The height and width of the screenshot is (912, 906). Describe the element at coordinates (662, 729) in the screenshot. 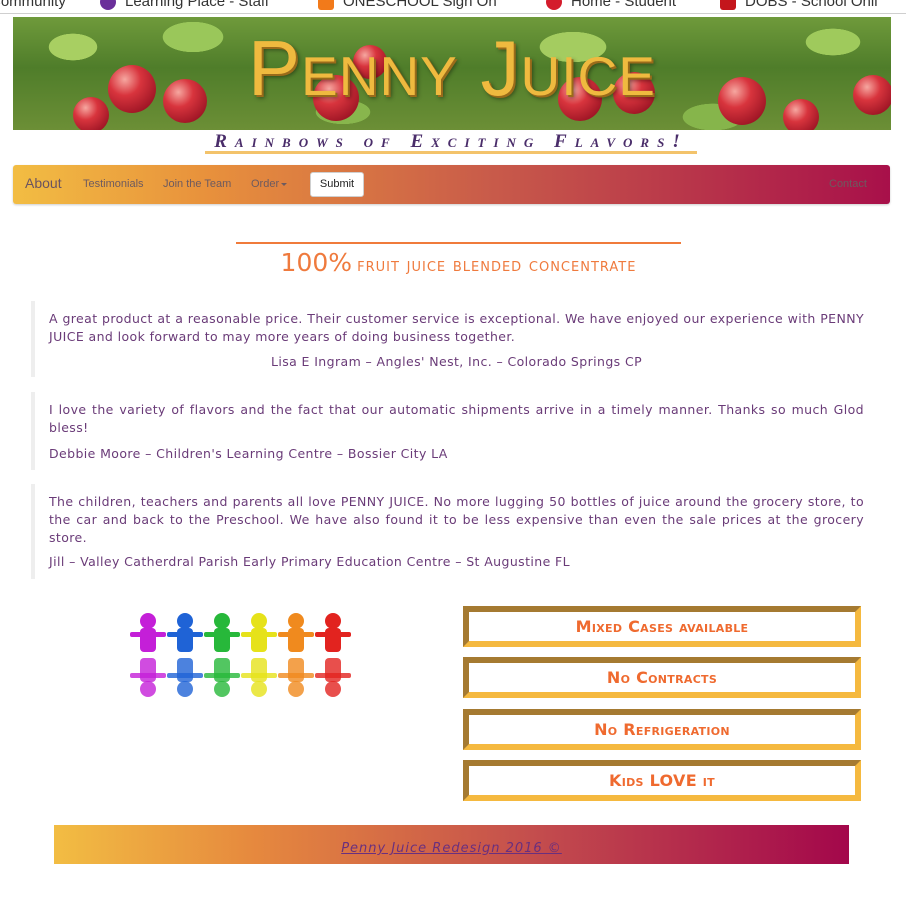

I see `feature-no-refrigeration: No Refrigeration` at that location.